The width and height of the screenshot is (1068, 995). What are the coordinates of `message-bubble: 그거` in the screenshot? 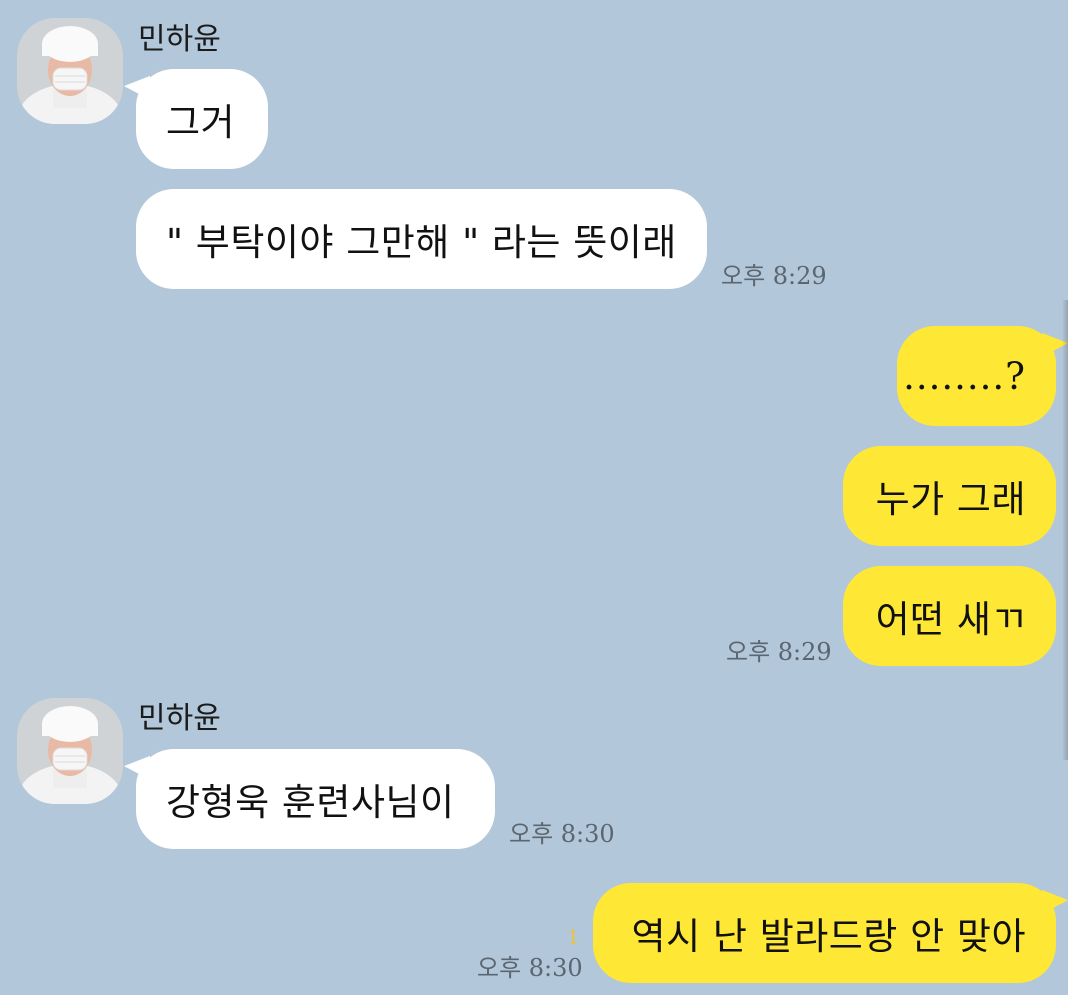 It's located at (196, 115).